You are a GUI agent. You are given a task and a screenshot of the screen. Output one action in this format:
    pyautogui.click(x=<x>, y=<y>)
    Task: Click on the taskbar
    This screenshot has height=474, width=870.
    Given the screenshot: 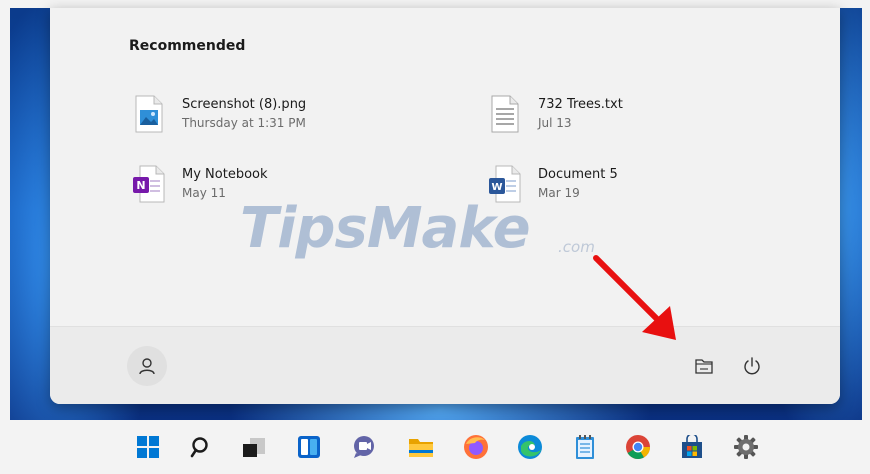 What is the action you would take?
    pyautogui.click(x=435, y=447)
    